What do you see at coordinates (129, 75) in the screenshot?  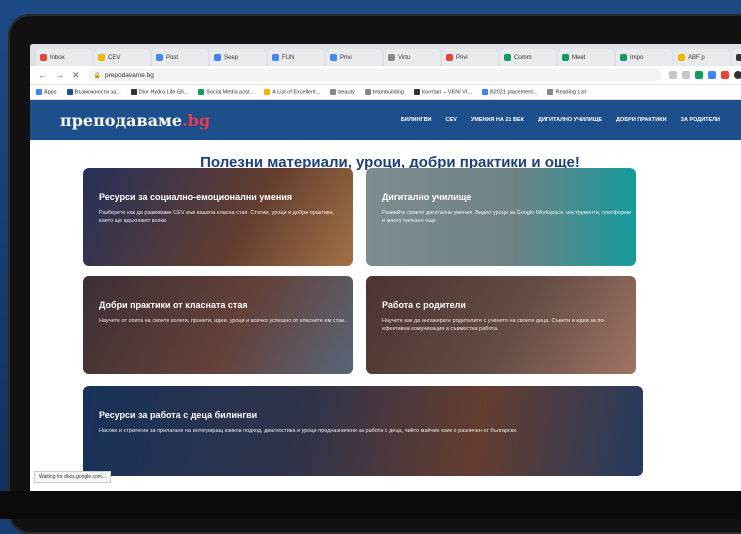 I see `url-text: prepodavame.bg` at bounding box center [129, 75].